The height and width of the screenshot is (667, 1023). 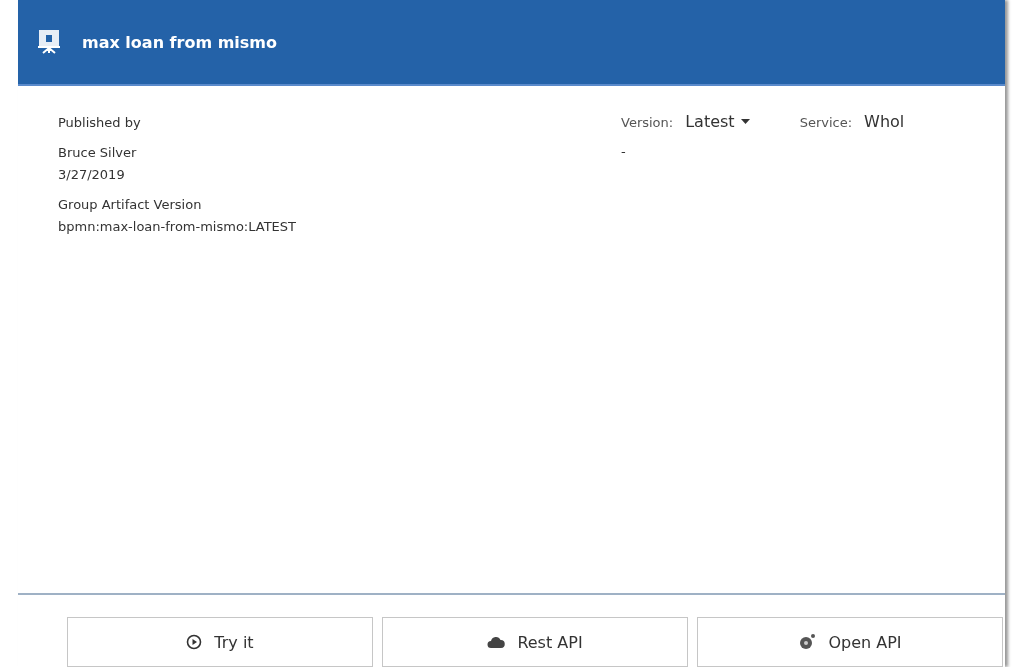 I want to click on version-dropdown: Latest, so click(x=717, y=121).